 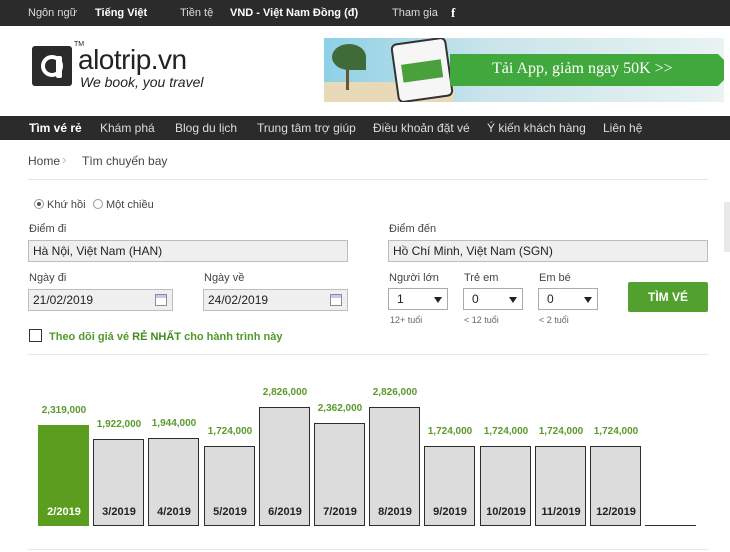 I want to click on divider, so click(x=368, y=549).